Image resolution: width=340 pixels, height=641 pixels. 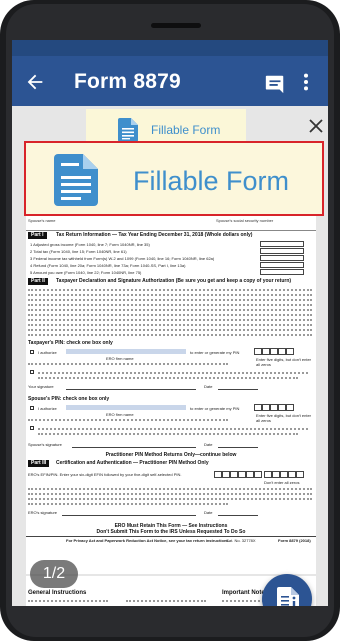 What do you see at coordinates (42, 220) in the screenshot?
I see `spouse-name-label: Spouse's name` at bounding box center [42, 220].